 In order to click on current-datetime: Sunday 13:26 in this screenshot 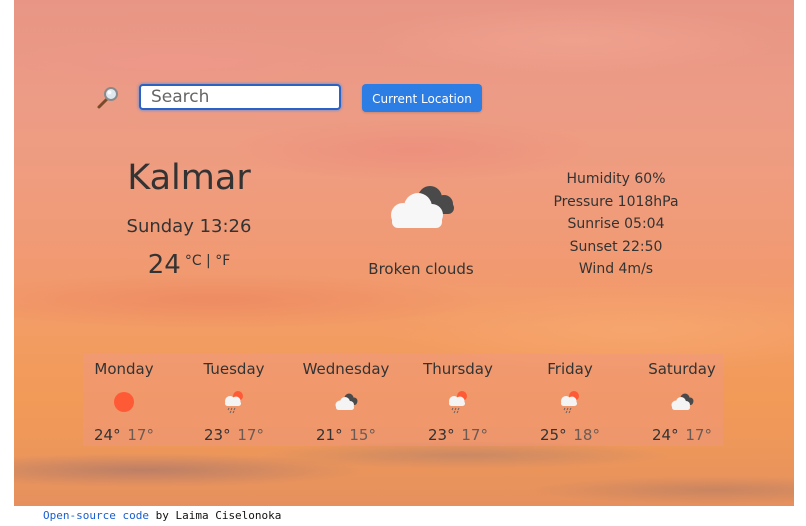, I will do `click(189, 226)`.